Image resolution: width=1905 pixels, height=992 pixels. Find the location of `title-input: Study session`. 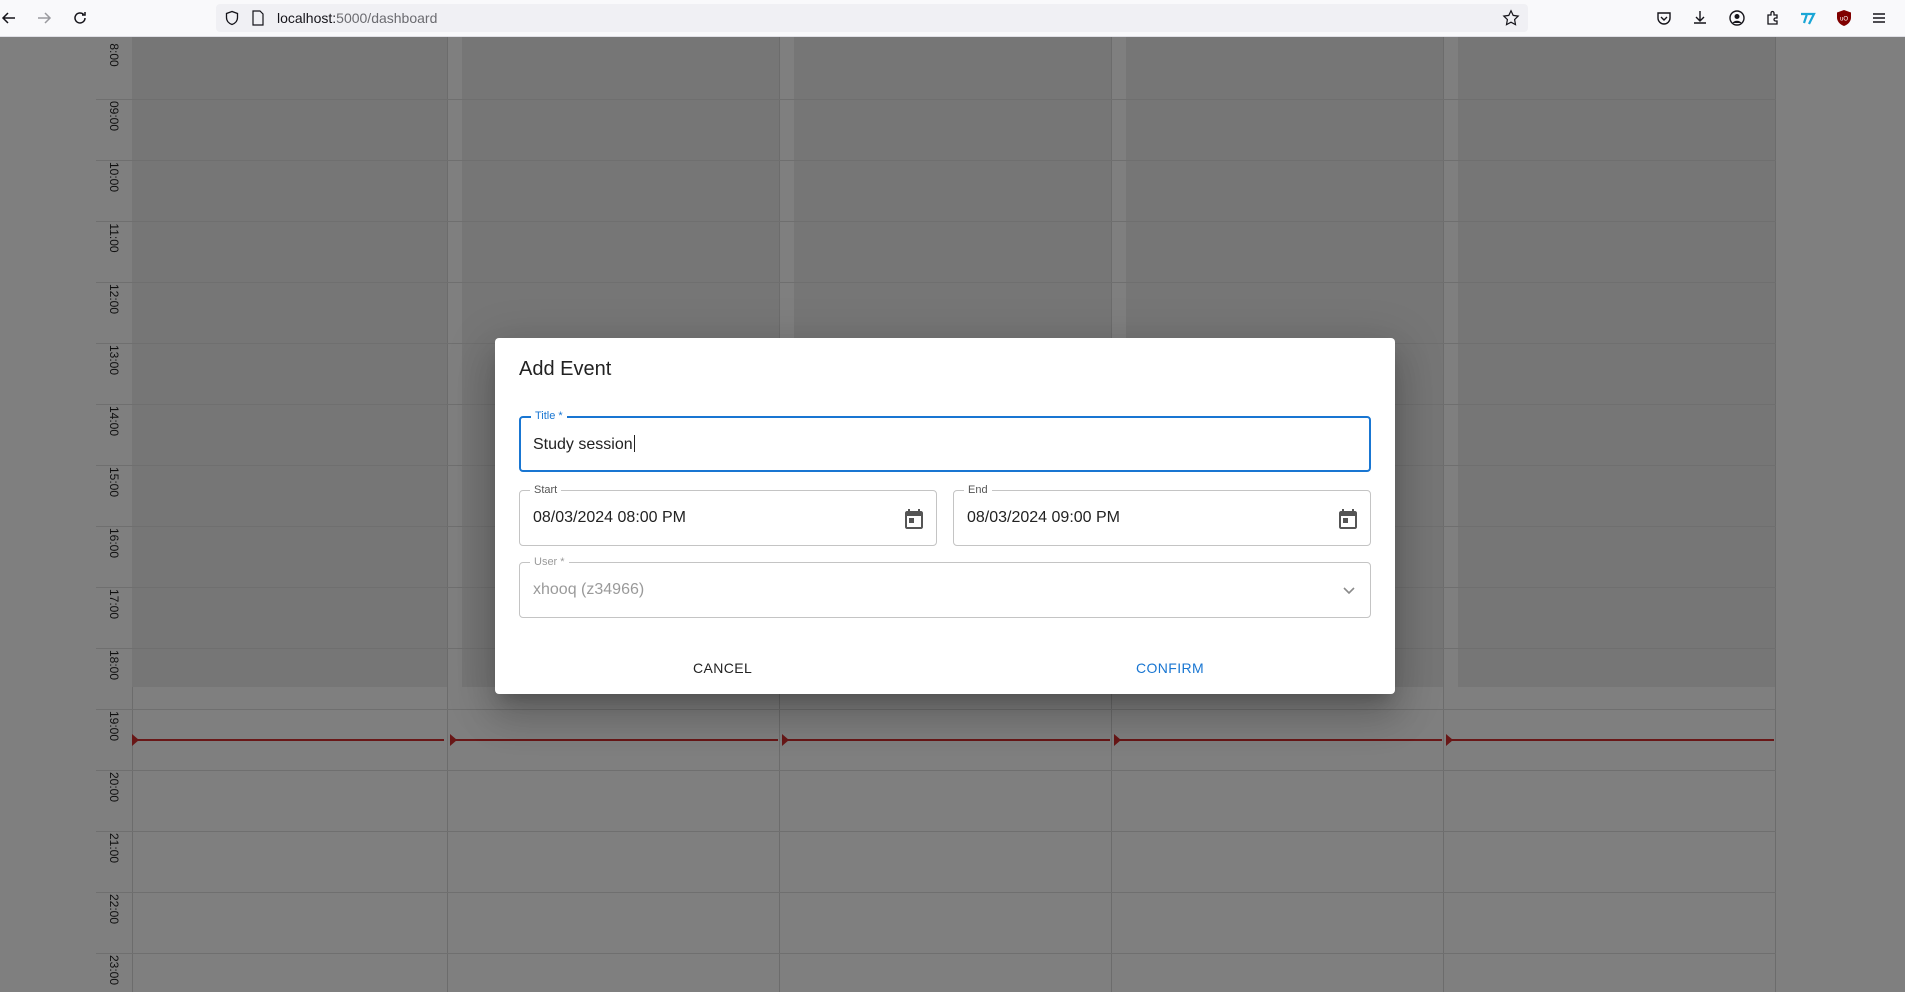

title-input: Study session is located at coordinates (584, 444).